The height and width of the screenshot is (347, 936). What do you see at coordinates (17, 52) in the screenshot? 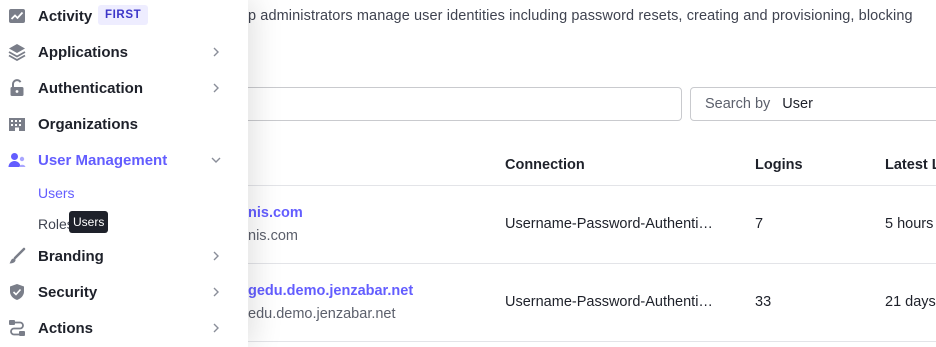
I see `layers-icon` at bounding box center [17, 52].